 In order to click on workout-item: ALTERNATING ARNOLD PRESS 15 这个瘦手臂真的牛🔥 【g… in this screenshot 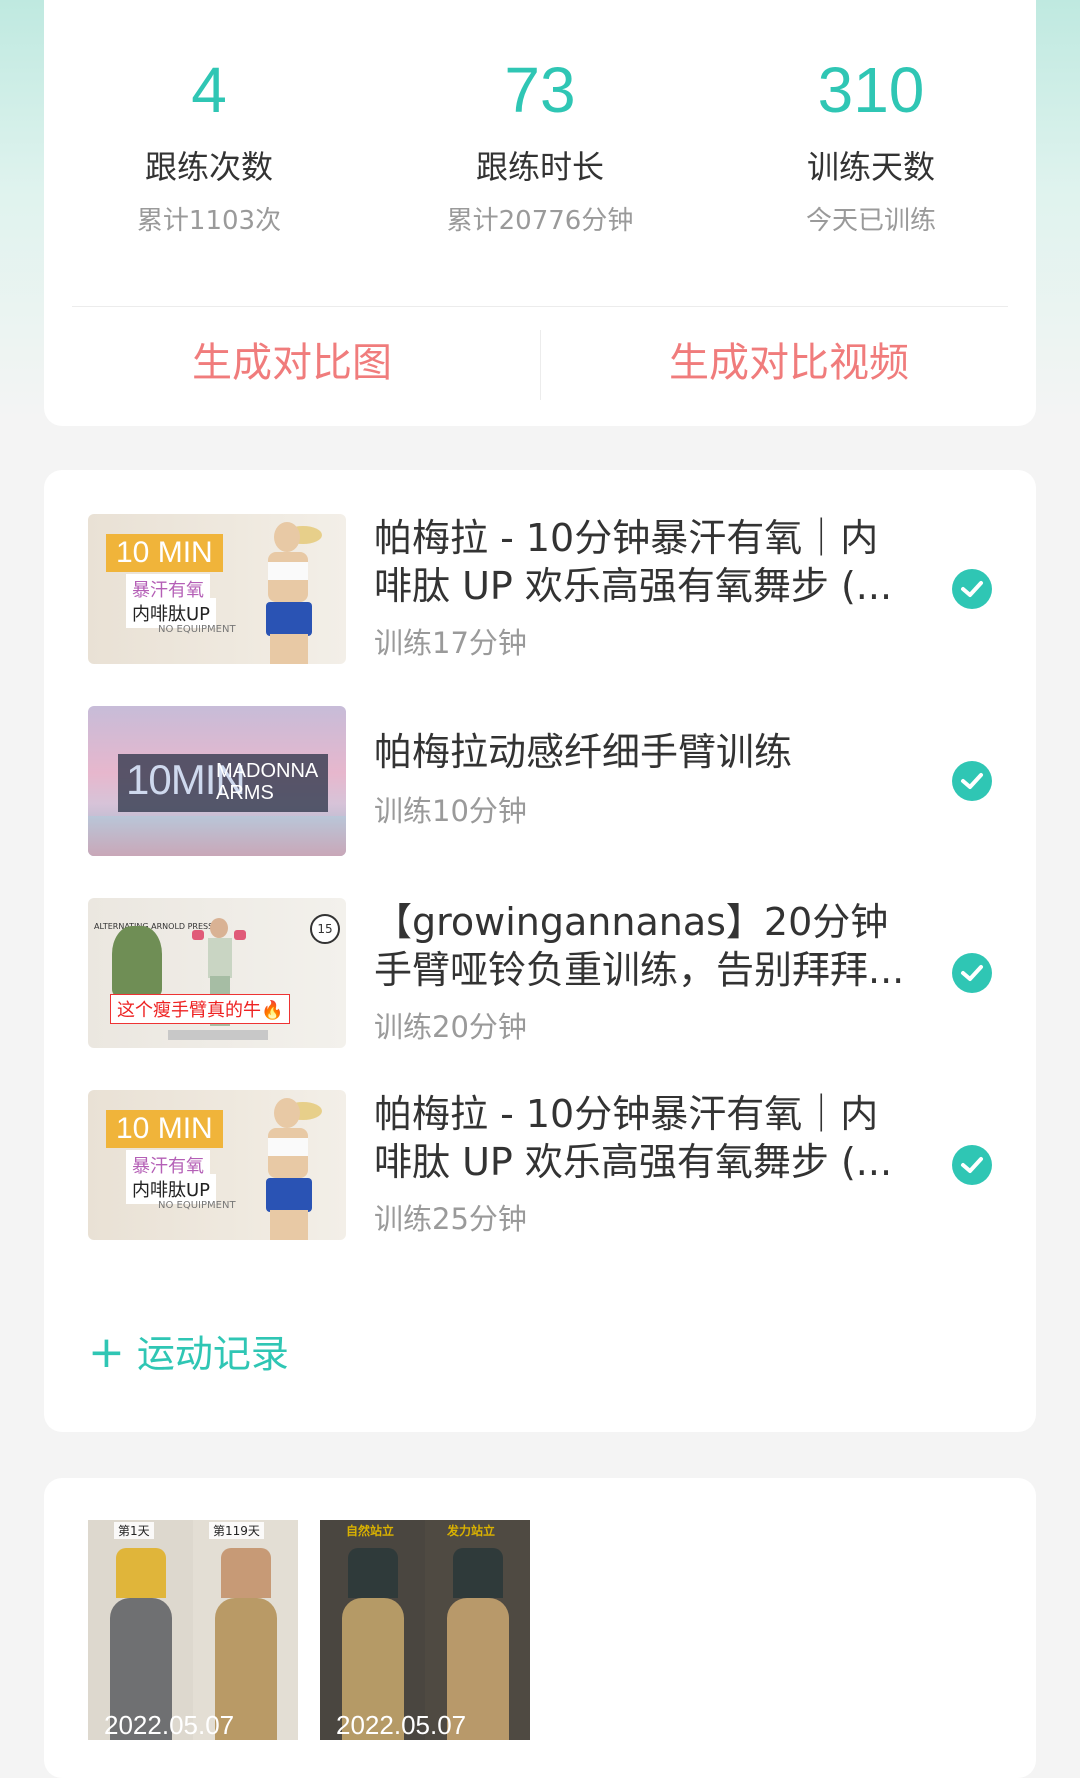, I will do `click(540, 973)`.